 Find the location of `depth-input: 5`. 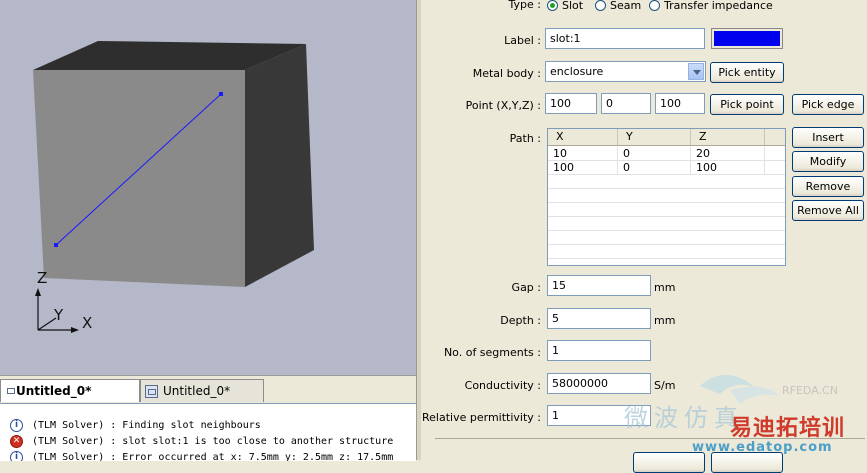

depth-input: 5 is located at coordinates (599, 318).